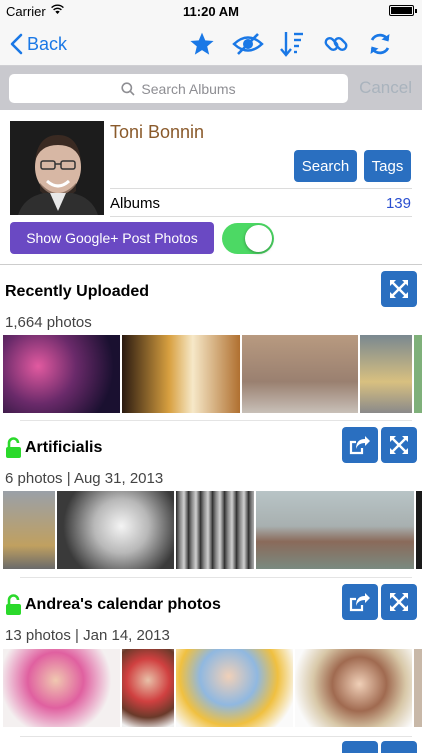  What do you see at coordinates (385, 88) in the screenshot?
I see `cancel-button: Cancel` at bounding box center [385, 88].